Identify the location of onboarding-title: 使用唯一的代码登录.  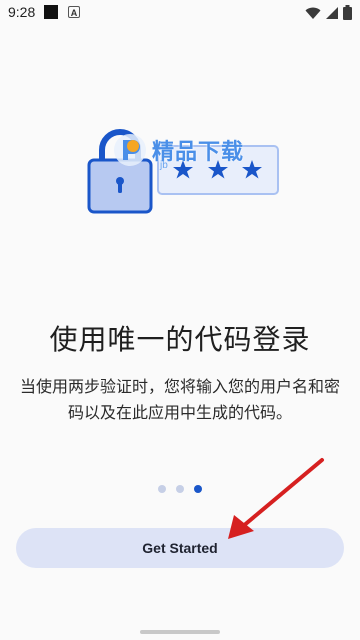
(180, 339).